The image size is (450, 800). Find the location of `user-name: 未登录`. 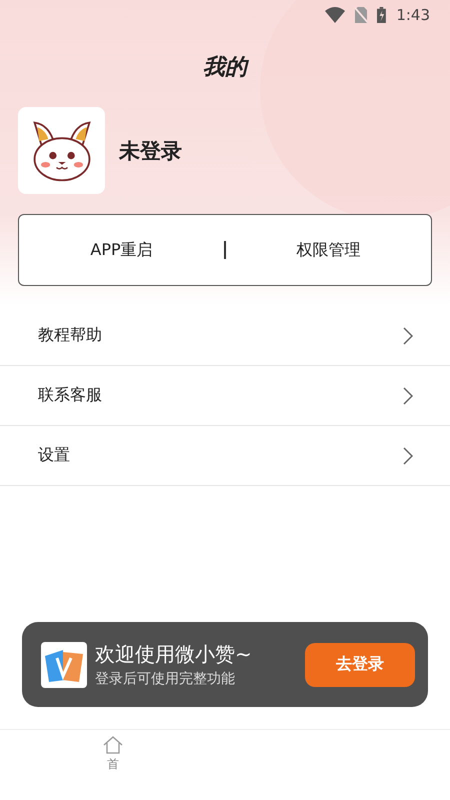

user-name: 未登录 is located at coordinates (150, 150).